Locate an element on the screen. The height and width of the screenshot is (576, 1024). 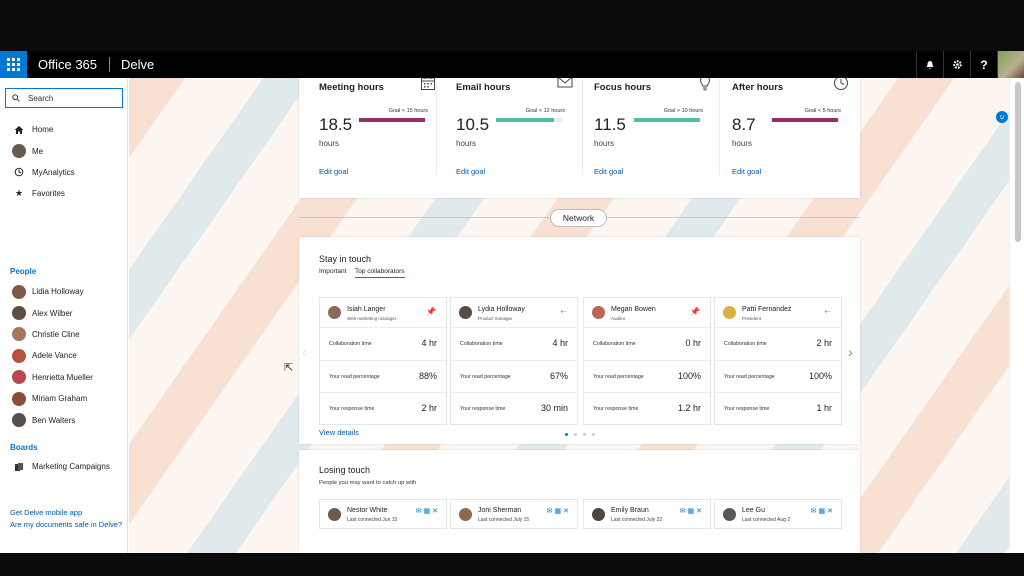
stat-label: Your response time is located at coordinates (352, 409).